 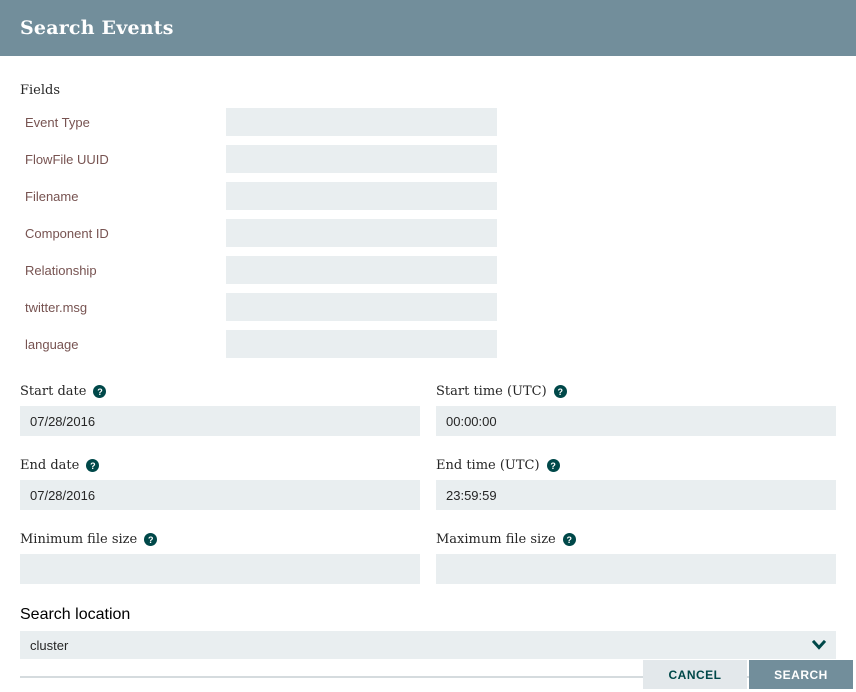 I want to click on field-row-event-type: Event Type, so click(x=428, y=122).